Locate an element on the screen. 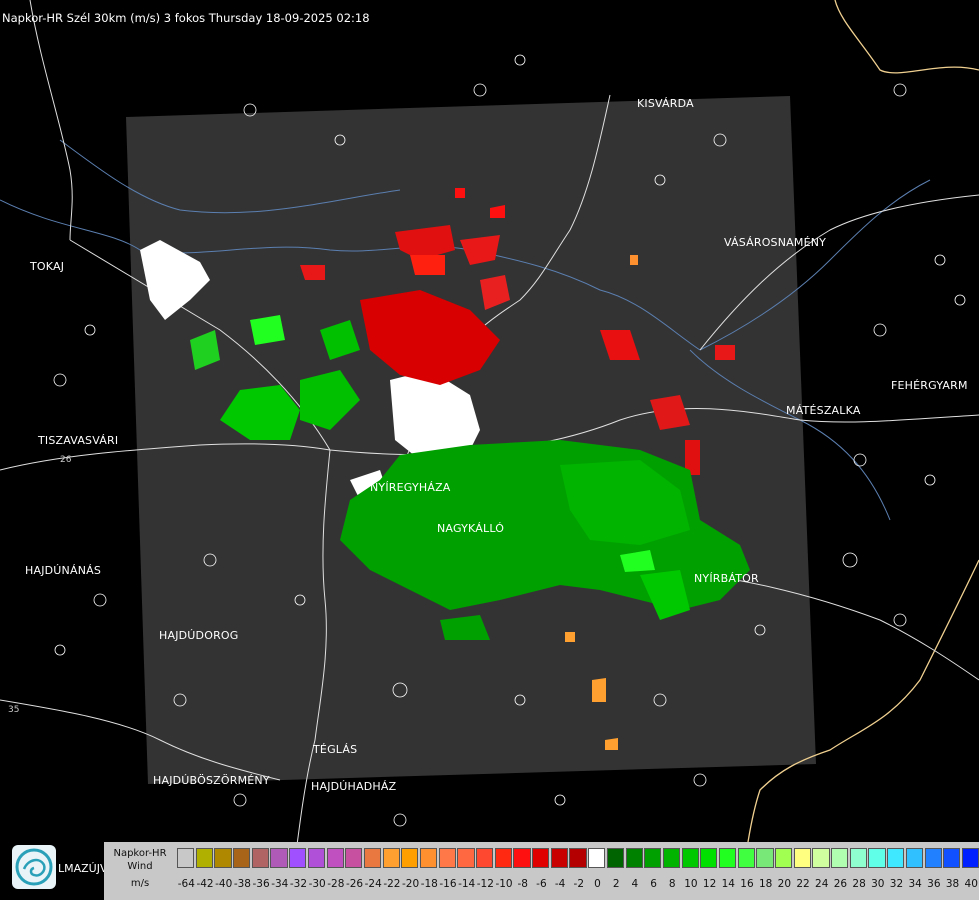  legend-tick-label: -2 is located at coordinates (579, 884).